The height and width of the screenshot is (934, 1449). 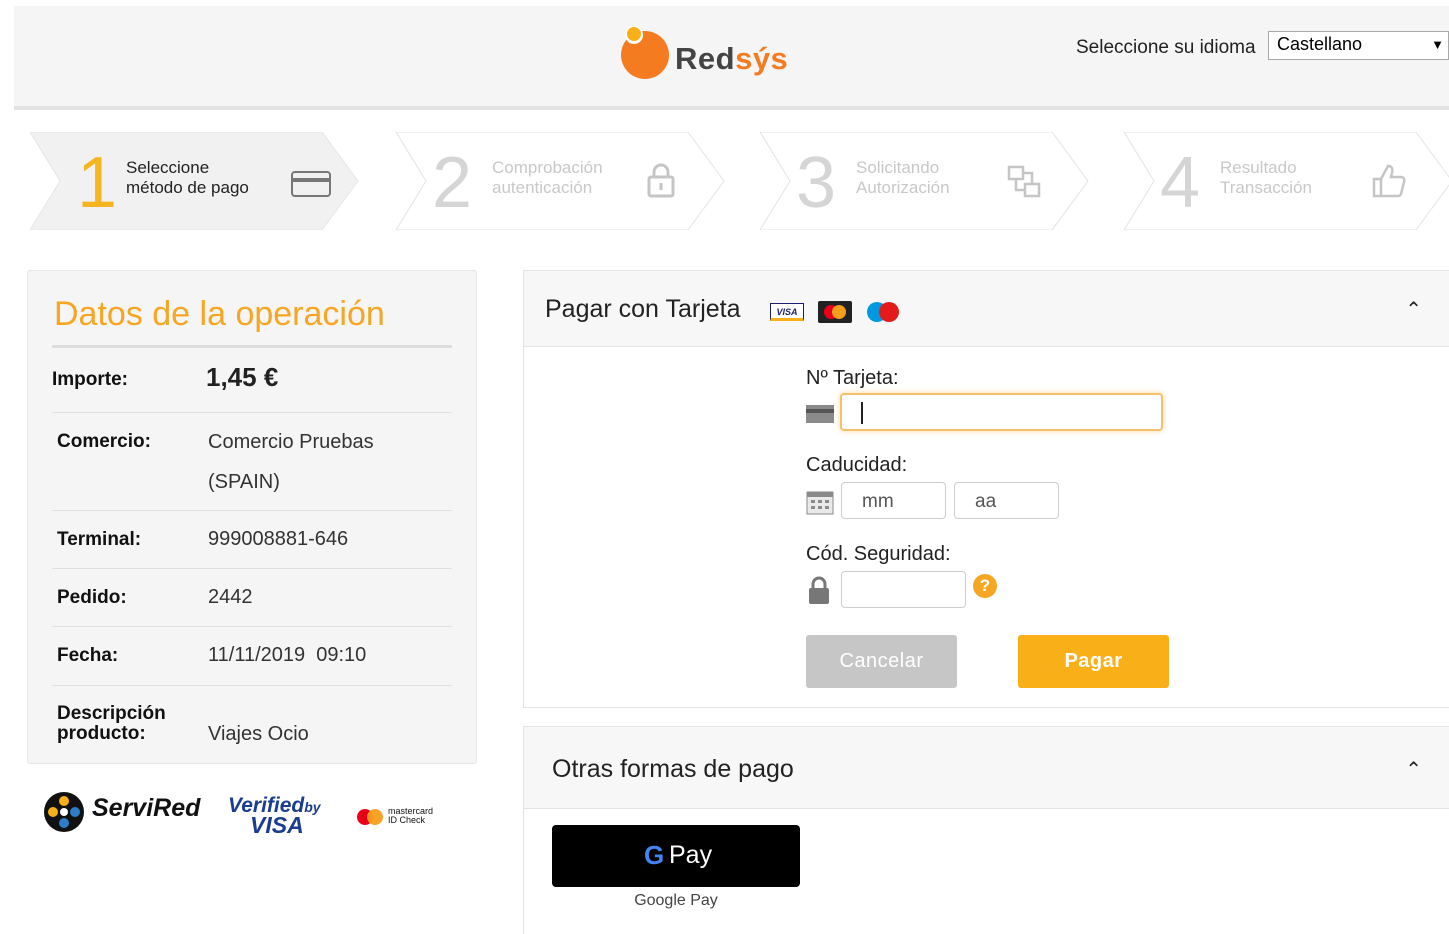 What do you see at coordinates (862, 413) in the screenshot?
I see `text-caret` at bounding box center [862, 413].